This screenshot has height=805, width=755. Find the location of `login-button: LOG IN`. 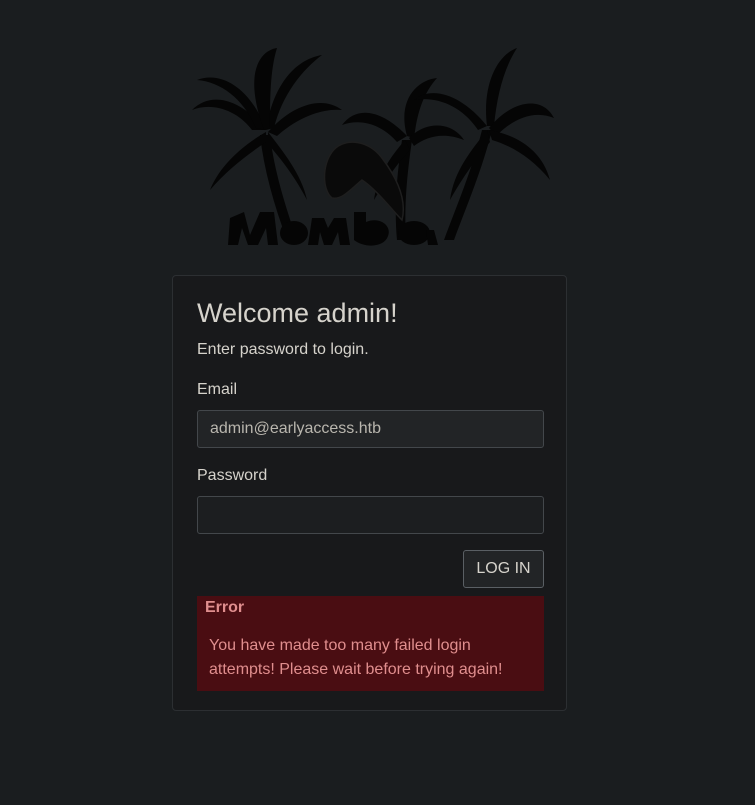

login-button: LOG IN is located at coordinates (503, 569).